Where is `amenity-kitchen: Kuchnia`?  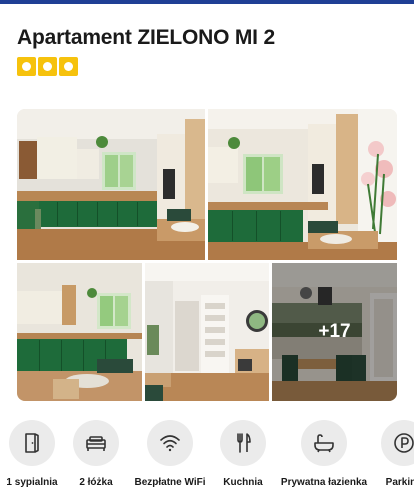
amenity-kitchen: Kuchnia is located at coordinates (243, 454).